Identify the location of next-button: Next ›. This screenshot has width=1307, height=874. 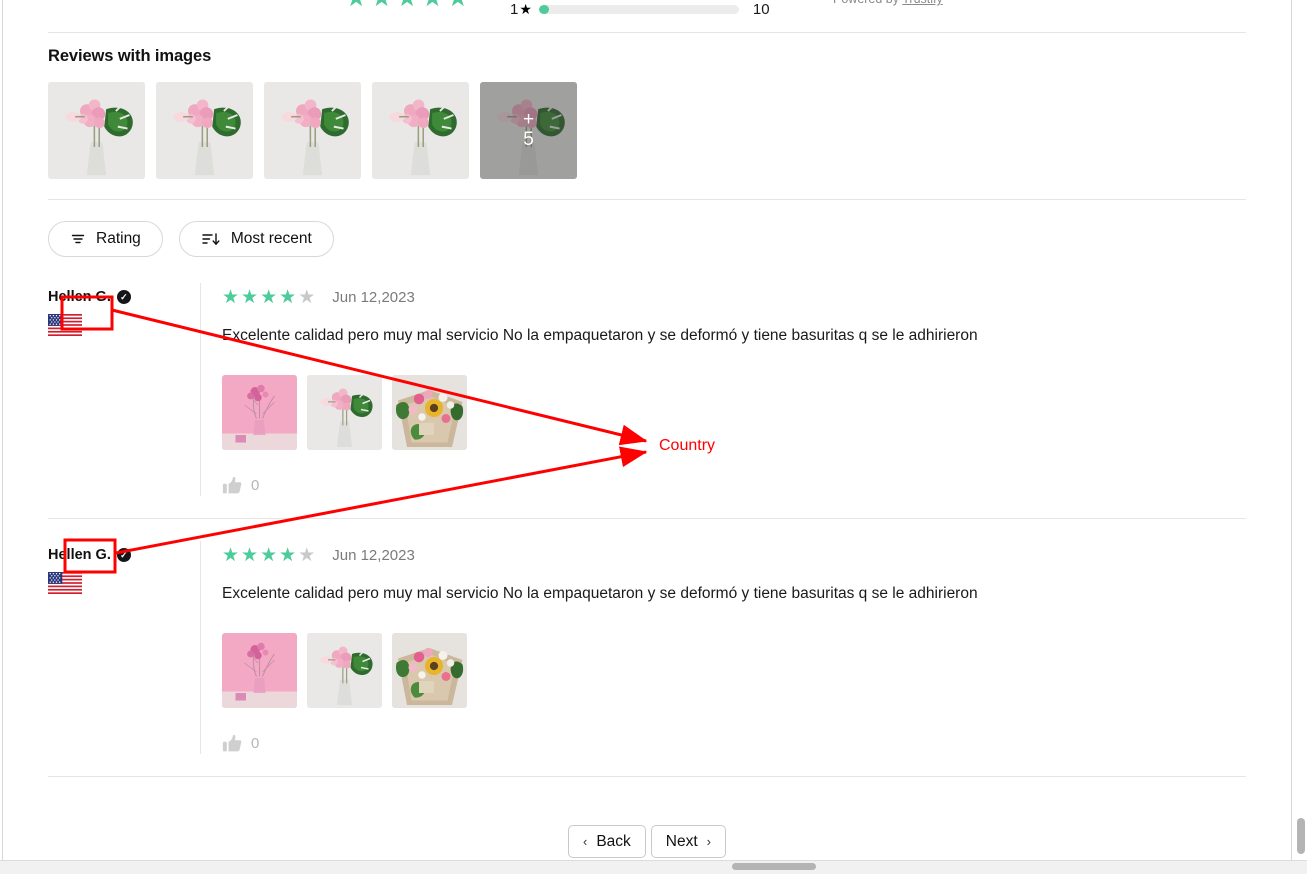
(688, 841).